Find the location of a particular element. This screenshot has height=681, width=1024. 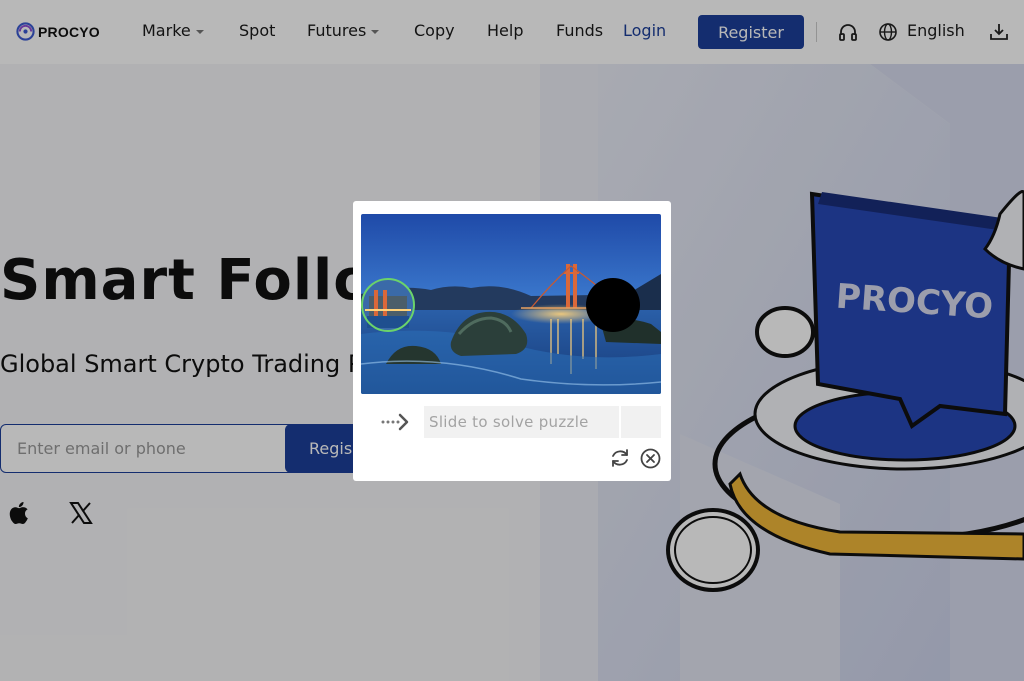

captcha-modal: Slide to solve puzzle is located at coordinates (512, 341).